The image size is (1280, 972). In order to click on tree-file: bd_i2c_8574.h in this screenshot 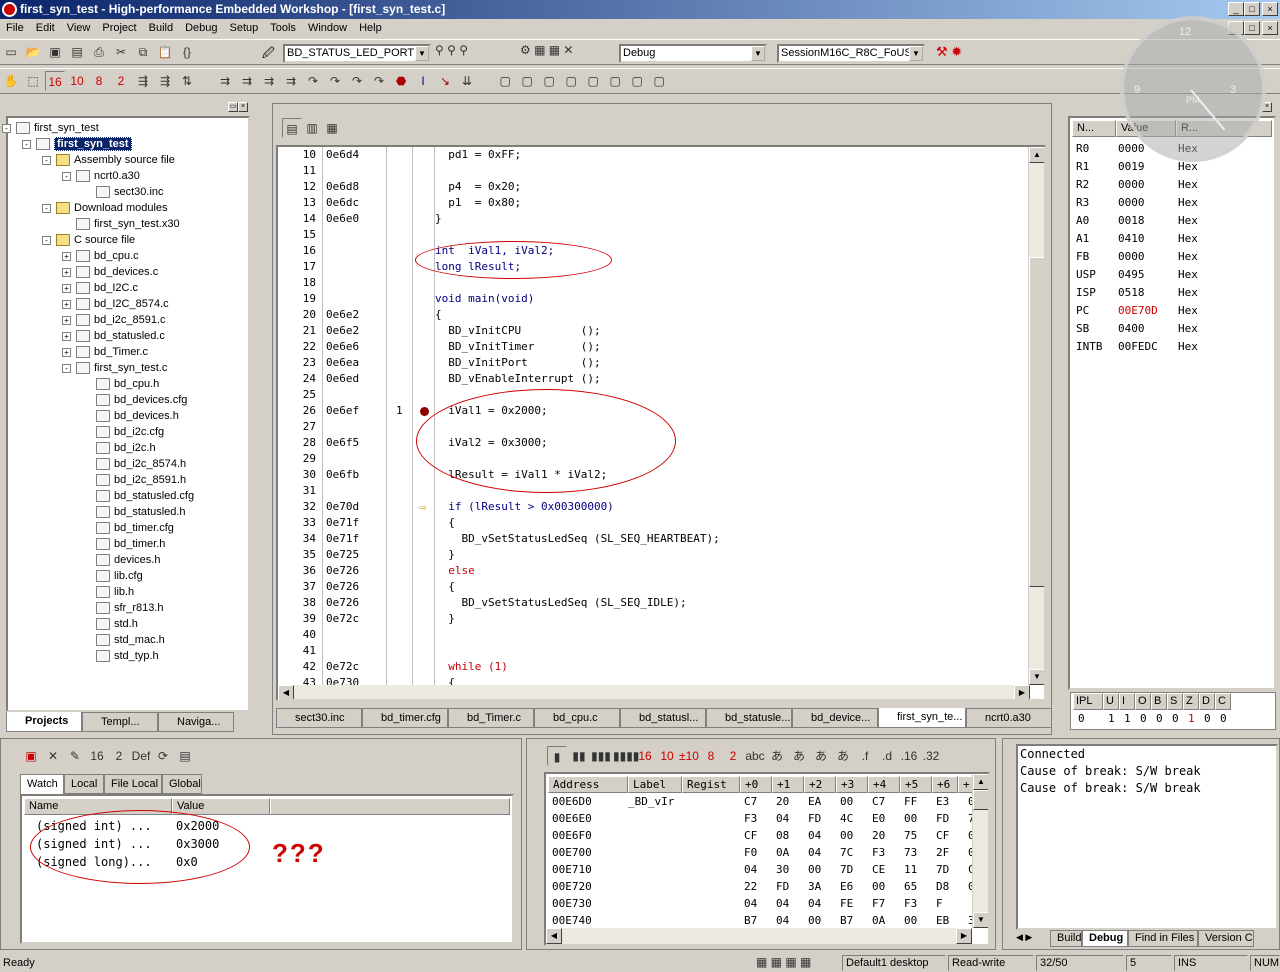, I will do `click(141, 464)`.